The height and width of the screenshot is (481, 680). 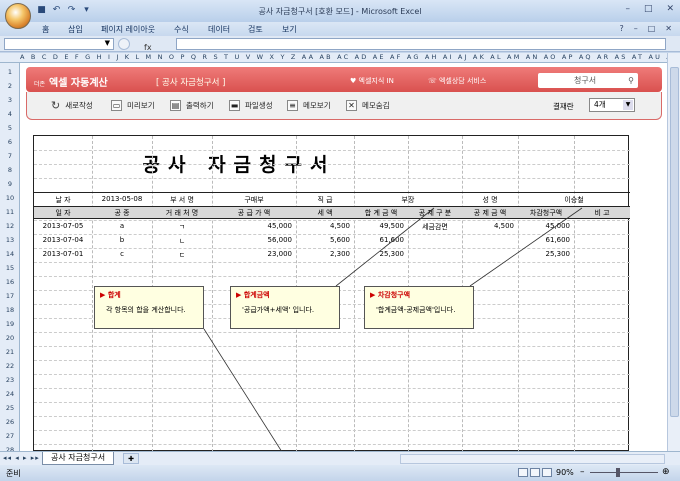 I want to click on search-icon: ⚲, so click(x=631, y=80).